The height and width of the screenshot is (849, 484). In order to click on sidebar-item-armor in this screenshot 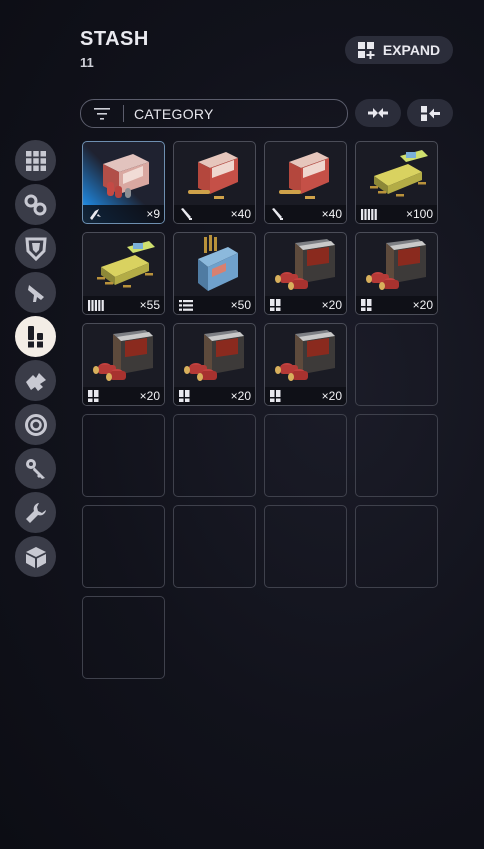, I will do `click(35, 248)`.